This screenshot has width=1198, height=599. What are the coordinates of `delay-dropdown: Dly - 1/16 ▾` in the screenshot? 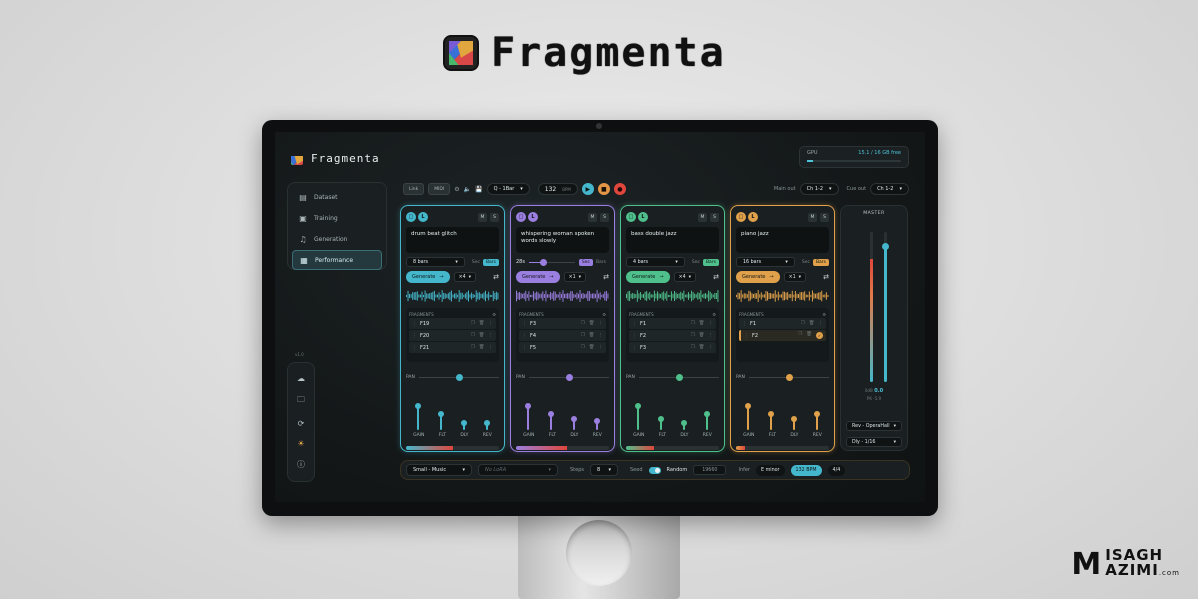 It's located at (874, 442).